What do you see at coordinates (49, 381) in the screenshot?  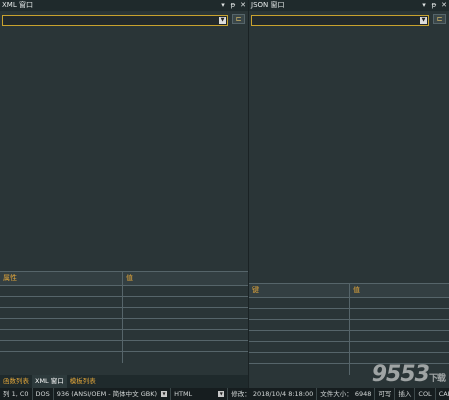 I see `tab-xml-window: XML 窗口` at bounding box center [49, 381].